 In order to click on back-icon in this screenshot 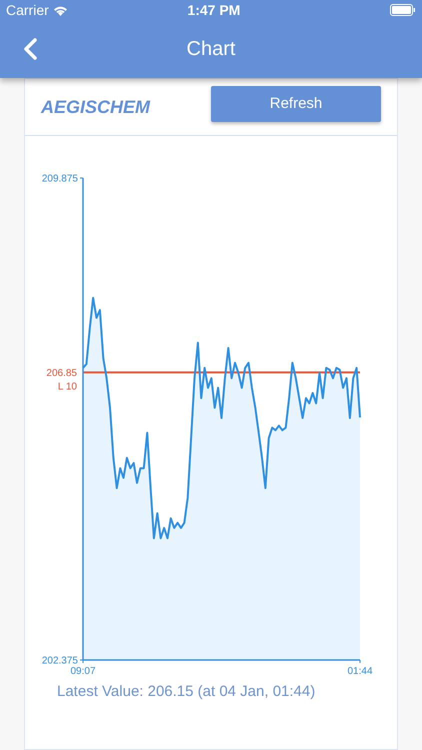, I will do `click(30, 49)`.